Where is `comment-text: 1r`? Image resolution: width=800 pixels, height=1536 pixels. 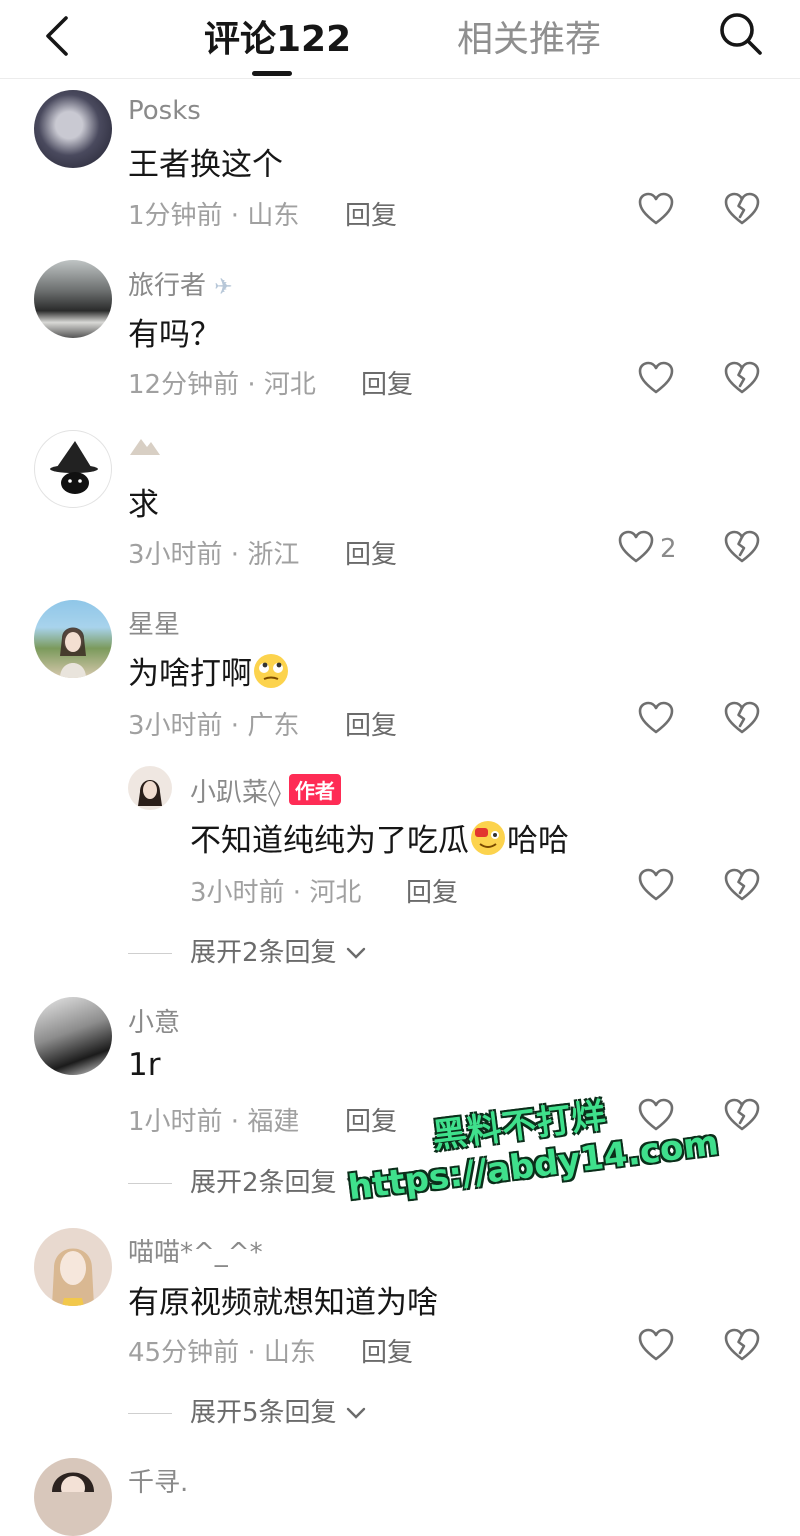 comment-text: 1r is located at coordinates (144, 1065).